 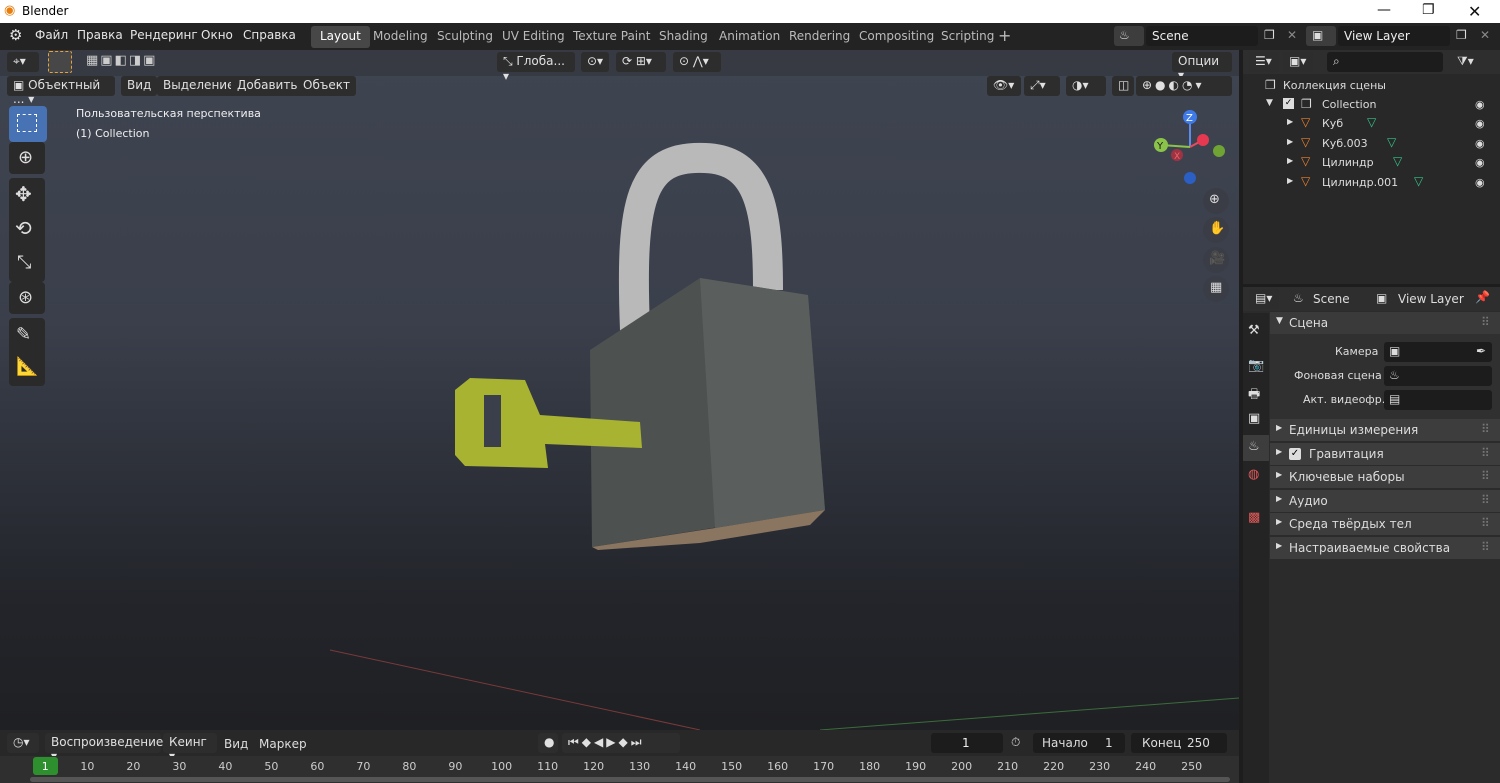 What do you see at coordinates (1385, 501) in the screenshot?
I see `section-audio: ▶ Аудио ⠿` at bounding box center [1385, 501].